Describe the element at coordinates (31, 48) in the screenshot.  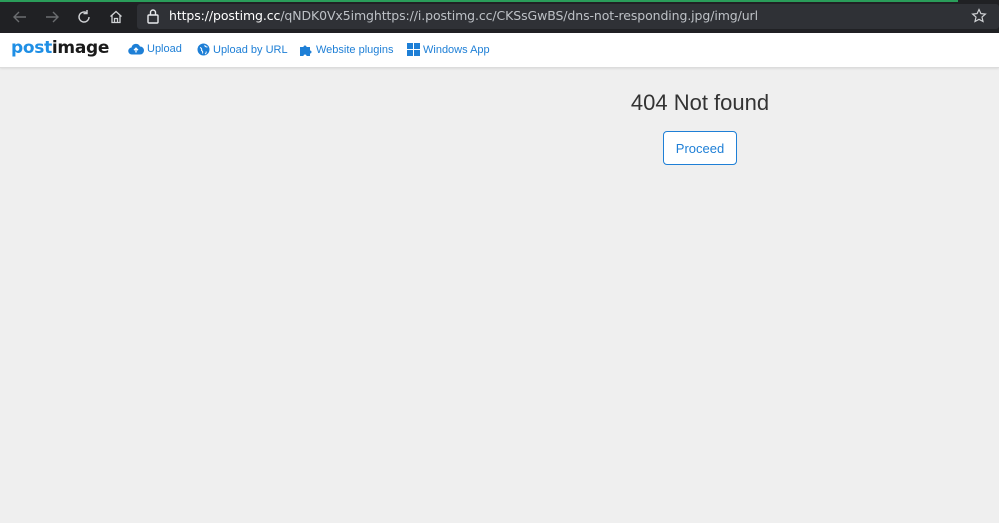
I see `logo-part-post: post` at that location.